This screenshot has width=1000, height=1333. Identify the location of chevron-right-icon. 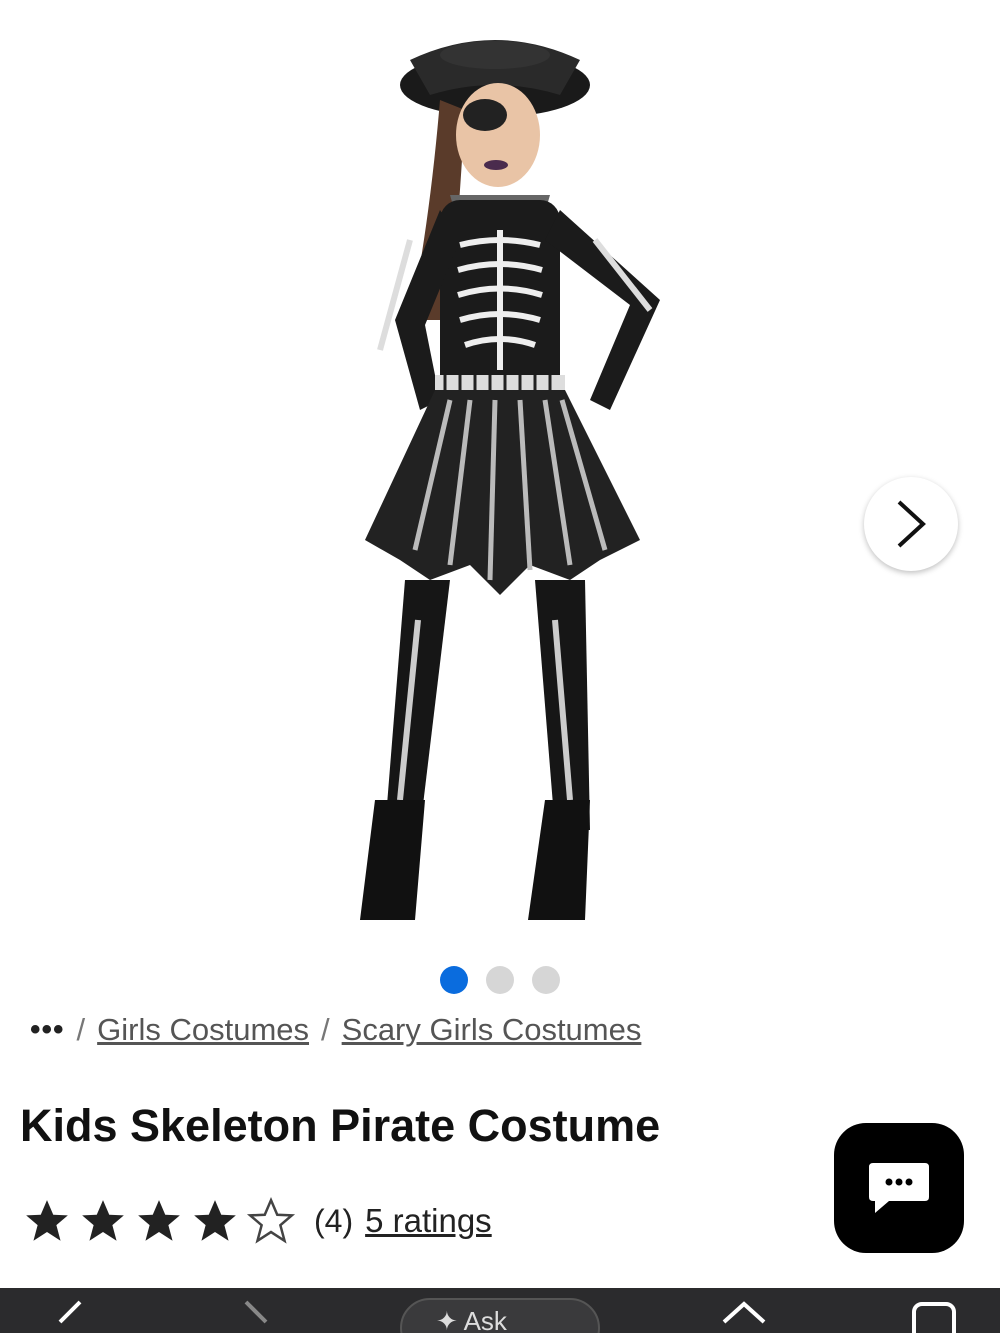
(911, 524).